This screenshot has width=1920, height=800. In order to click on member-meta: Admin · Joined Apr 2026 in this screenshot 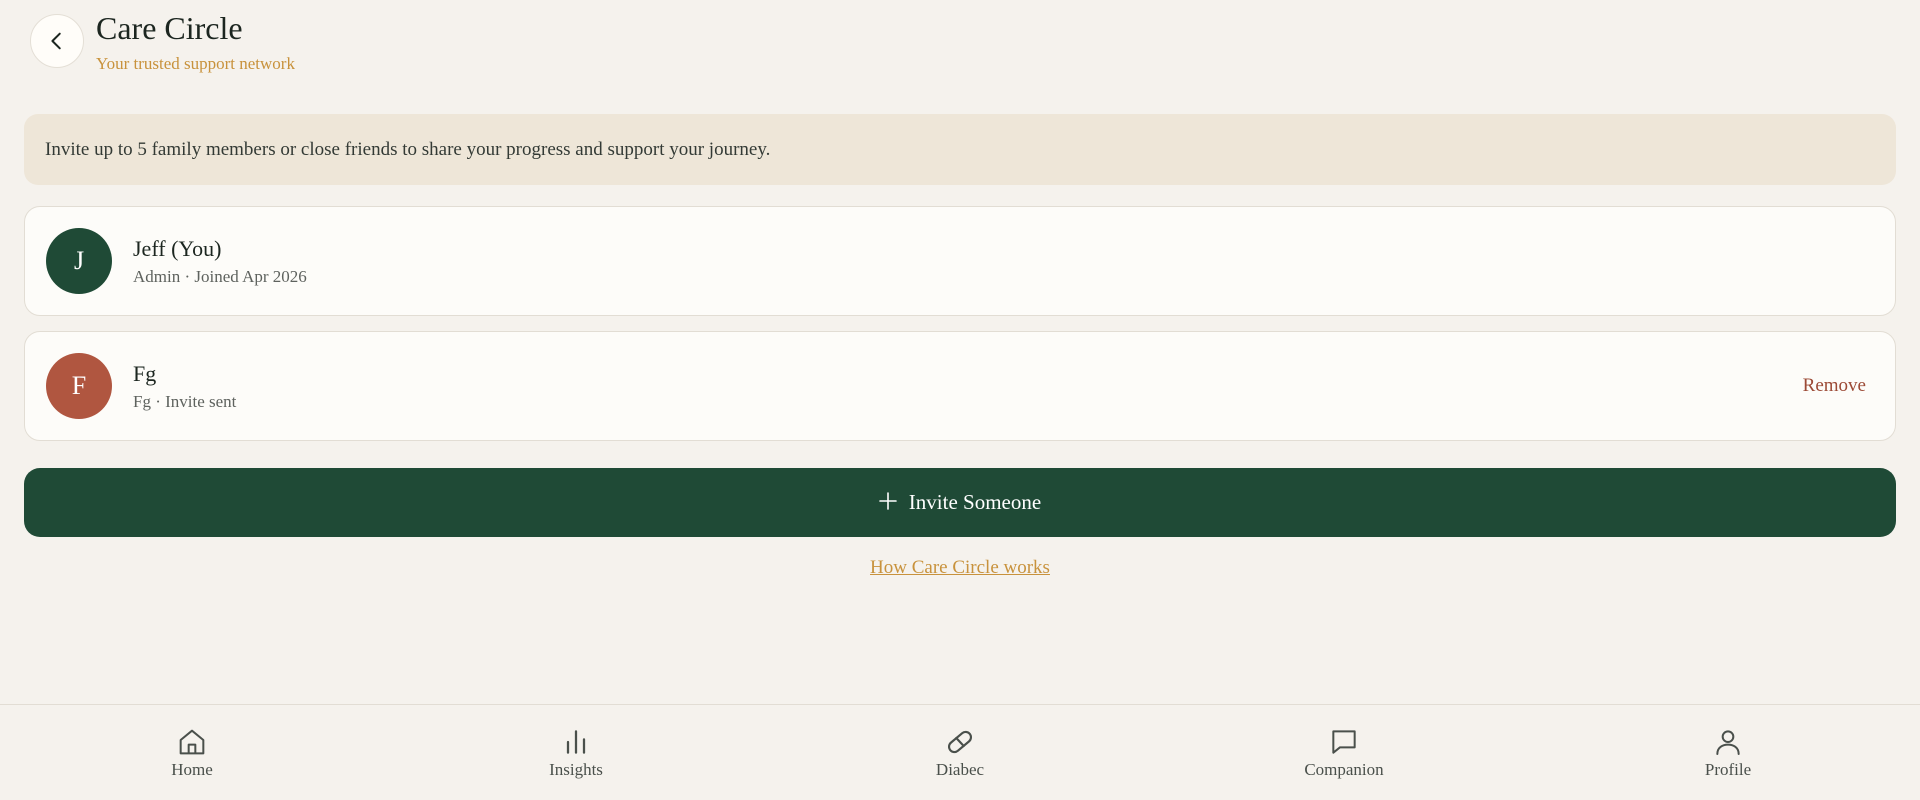, I will do `click(220, 276)`.